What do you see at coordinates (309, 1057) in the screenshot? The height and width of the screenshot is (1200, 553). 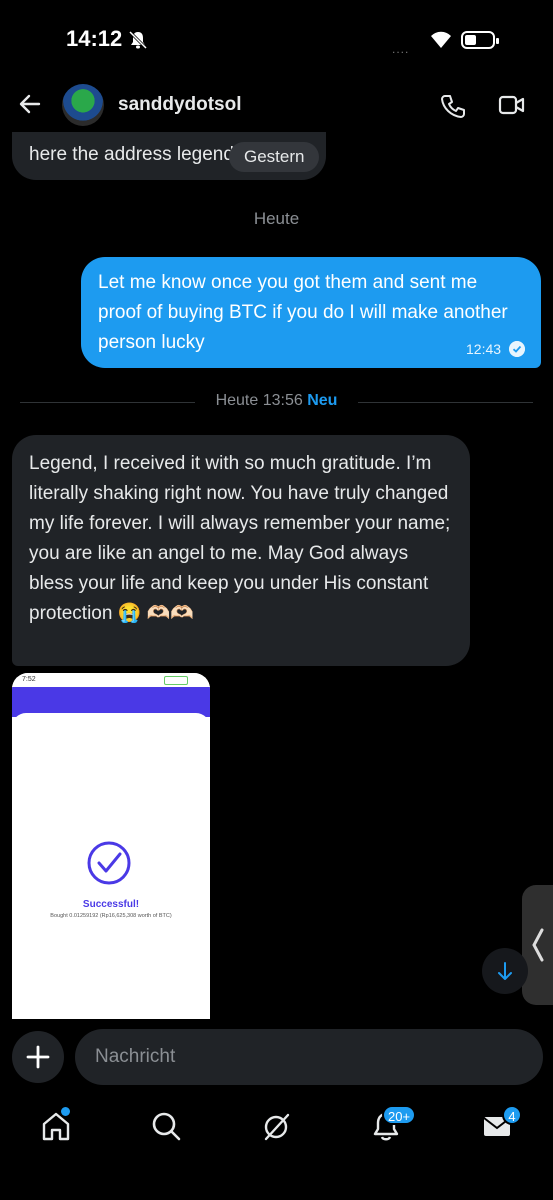 I see `message-input` at bounding box center [309, 1057].